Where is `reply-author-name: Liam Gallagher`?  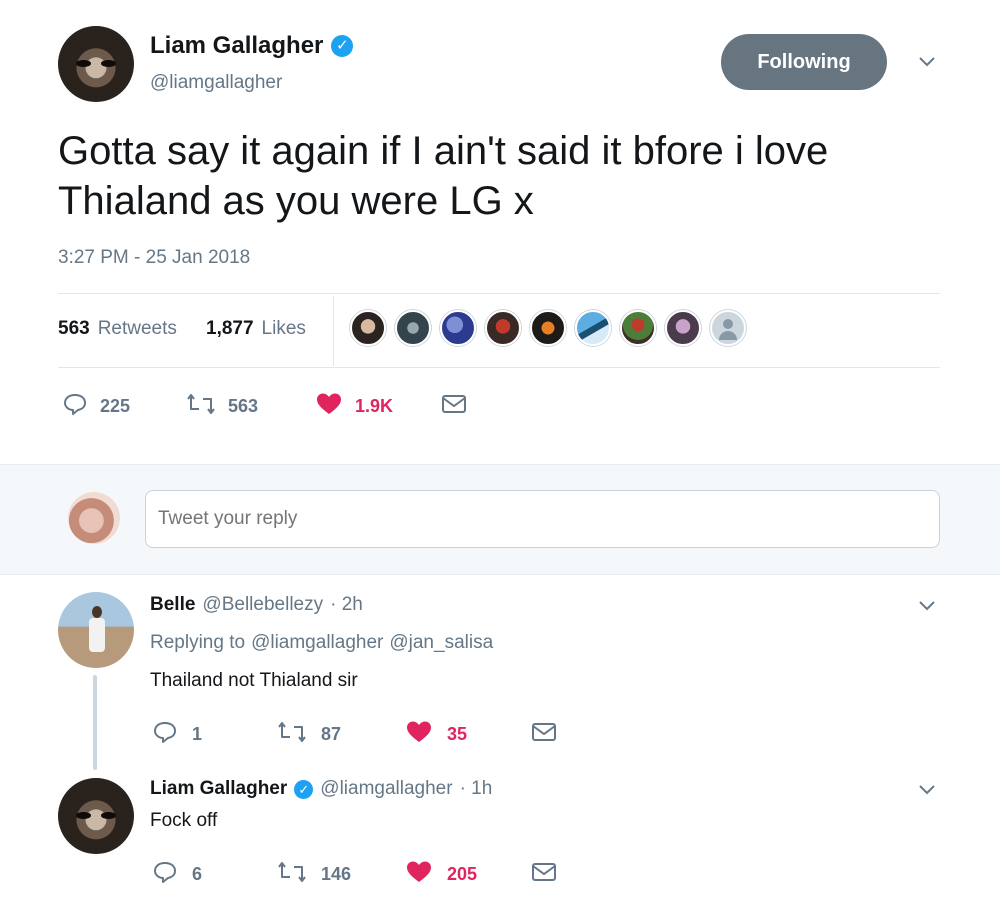
reply-author-name: Liam Gallagher is located at coordinates (218, 789).